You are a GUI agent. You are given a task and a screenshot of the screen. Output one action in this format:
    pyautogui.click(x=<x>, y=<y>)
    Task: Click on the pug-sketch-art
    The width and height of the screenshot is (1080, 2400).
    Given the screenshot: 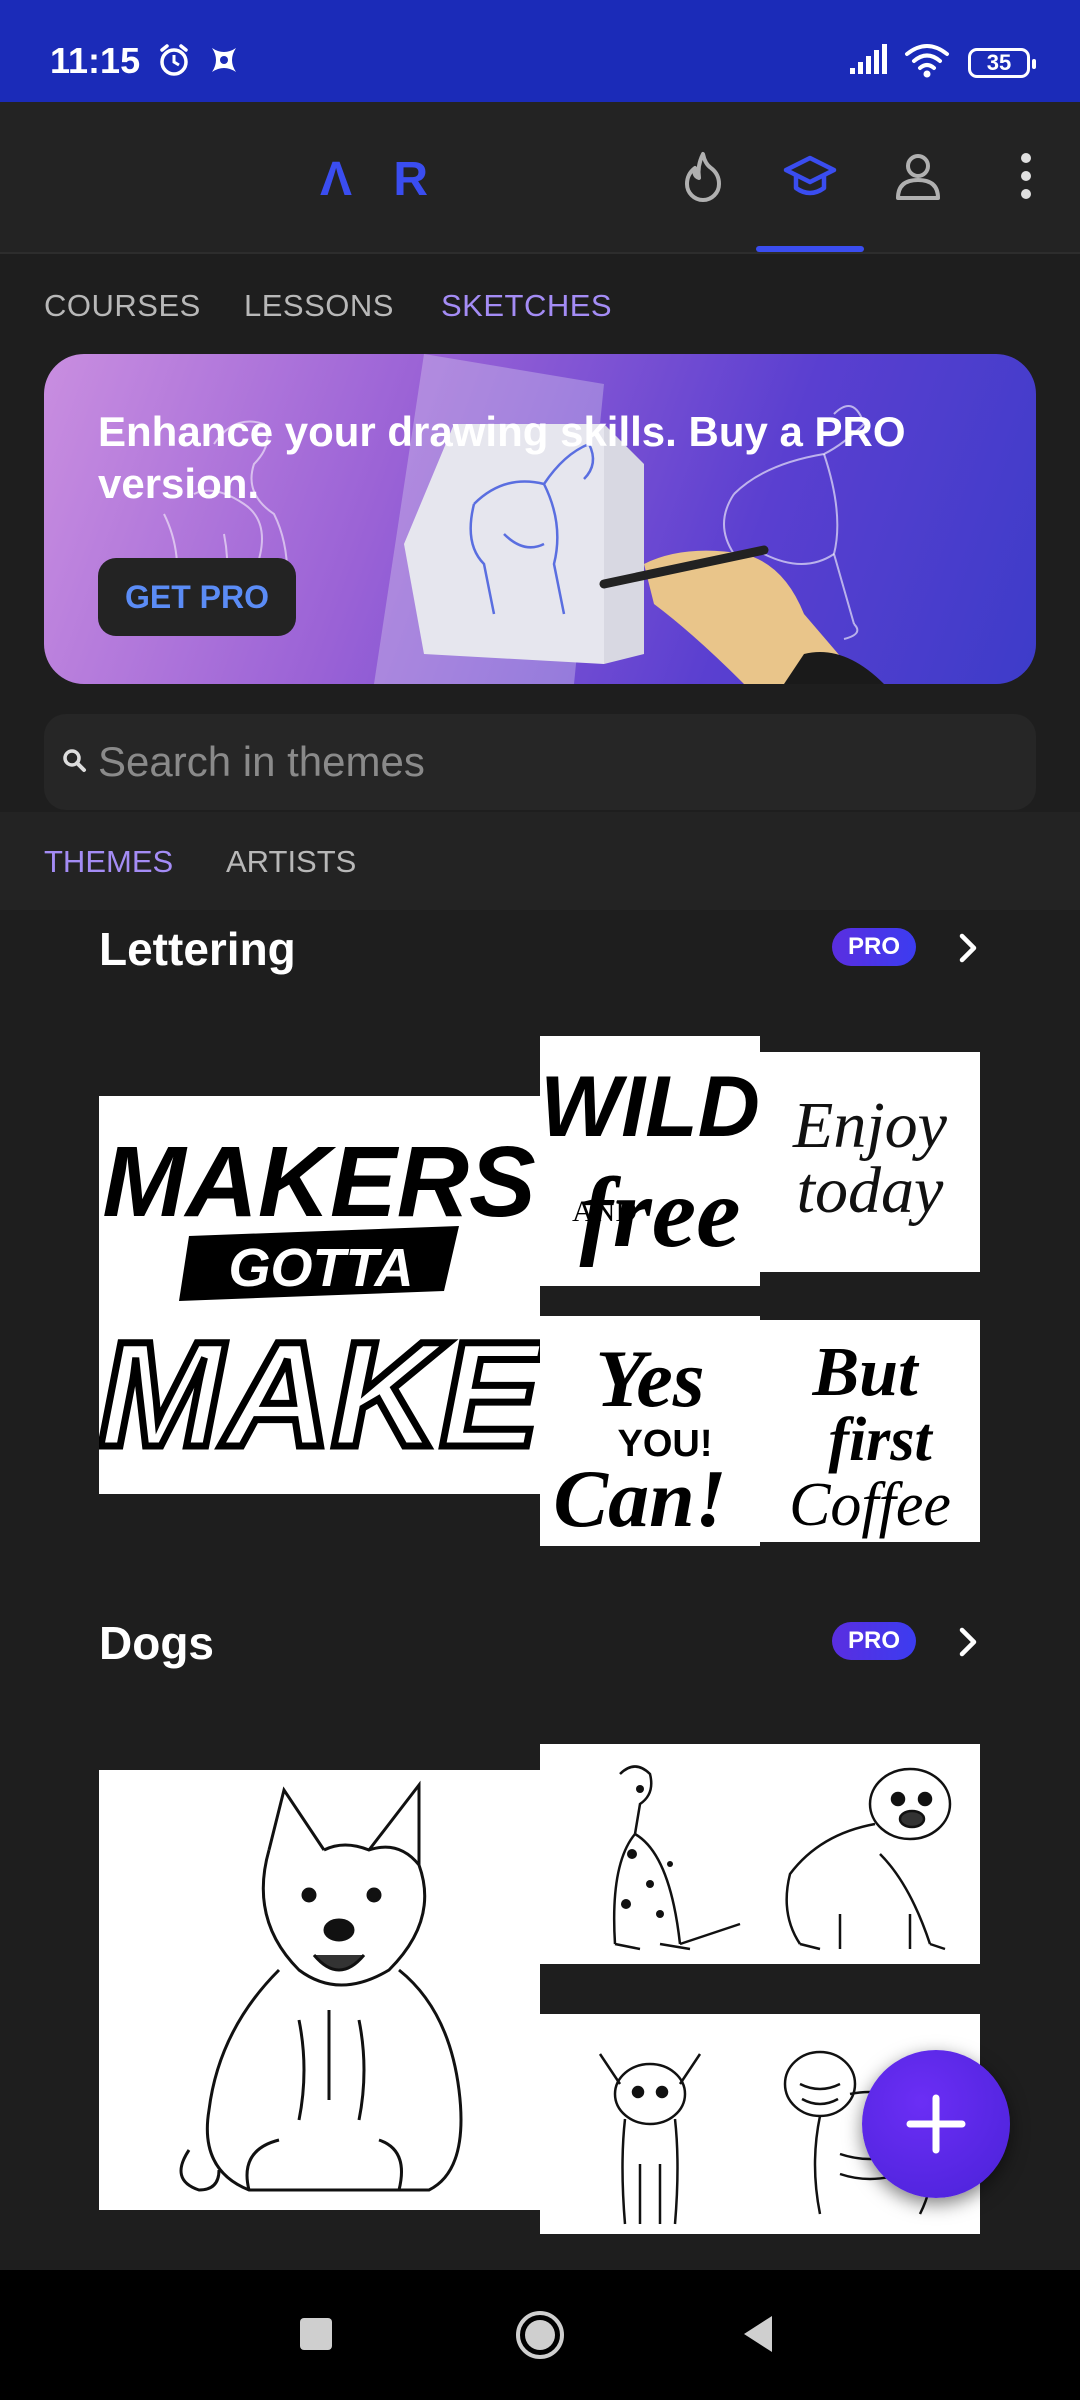 What is the action you would take?
    pyautogui.click(x=868, y=1859)
    